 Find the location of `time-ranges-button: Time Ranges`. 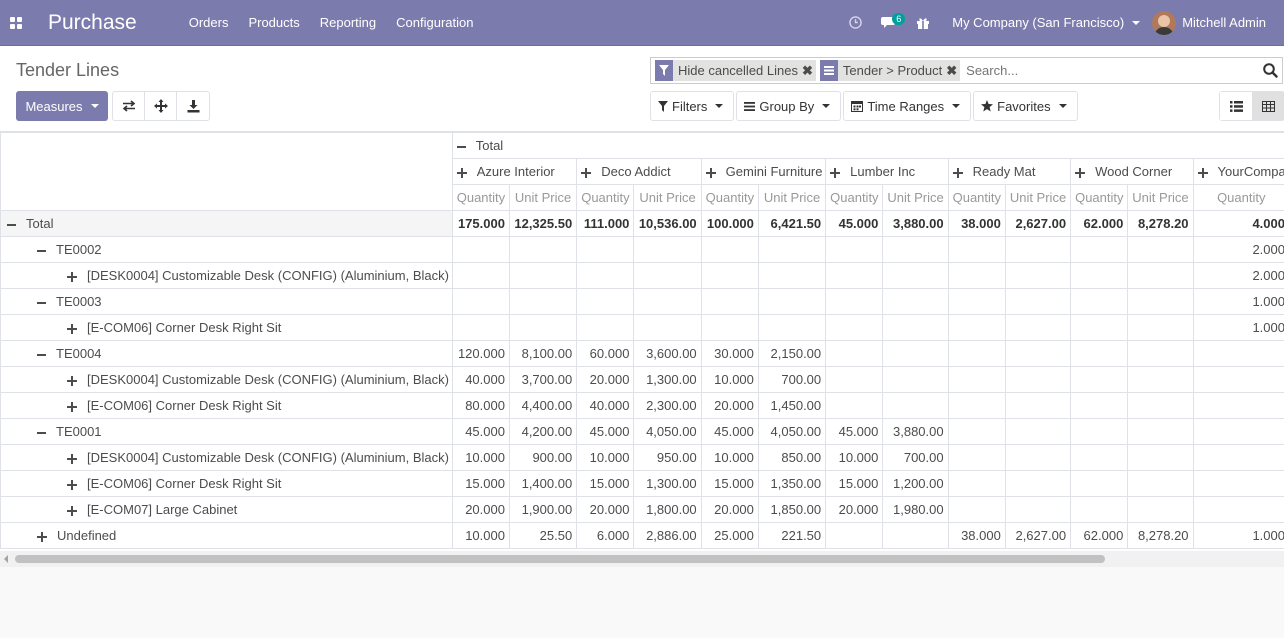

time-ranges-button: Time Ranges is located at coordinates (907, 106).